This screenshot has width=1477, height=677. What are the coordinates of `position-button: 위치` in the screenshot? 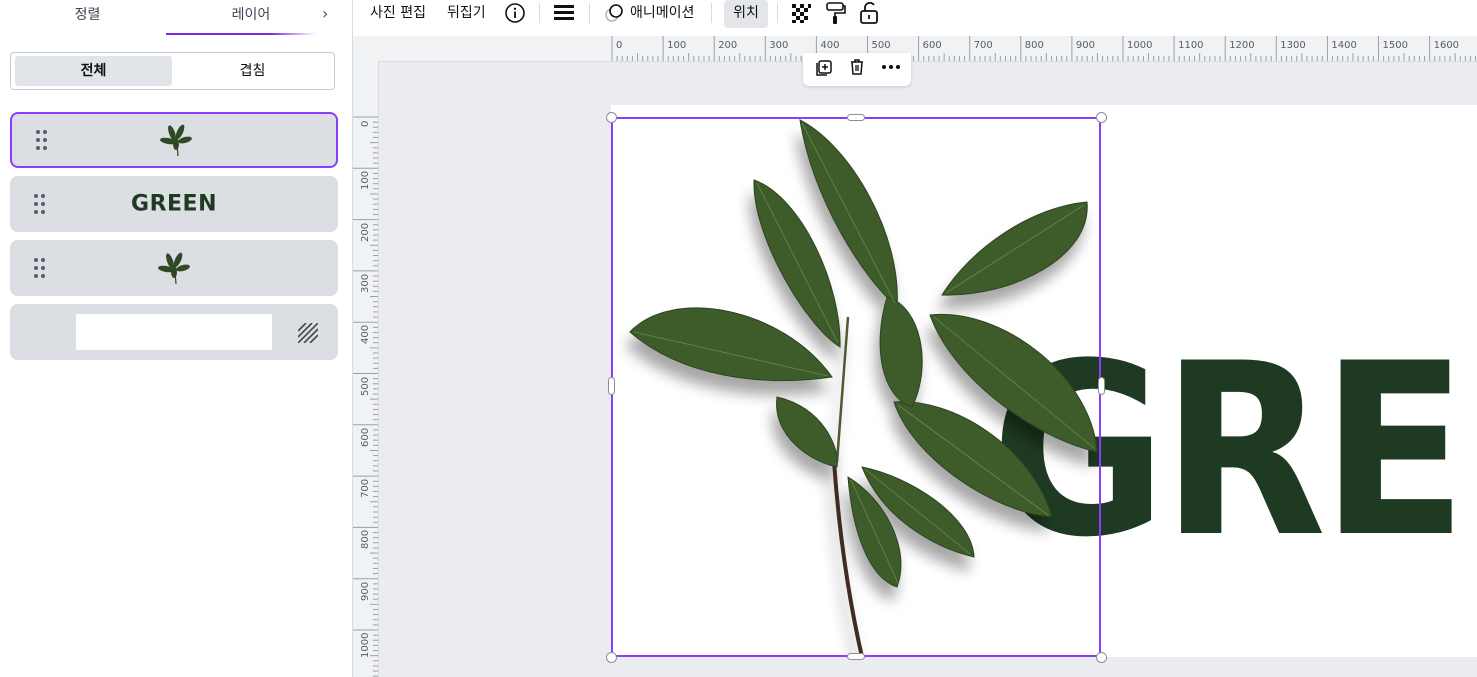 It's located at (746, 14).